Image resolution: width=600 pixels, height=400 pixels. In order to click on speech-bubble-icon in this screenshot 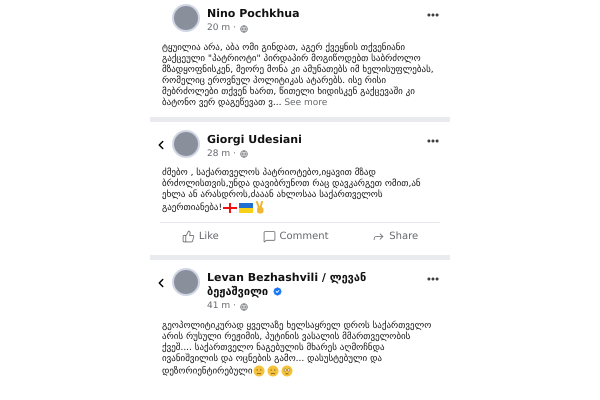, I will do `click(269, 236)`.